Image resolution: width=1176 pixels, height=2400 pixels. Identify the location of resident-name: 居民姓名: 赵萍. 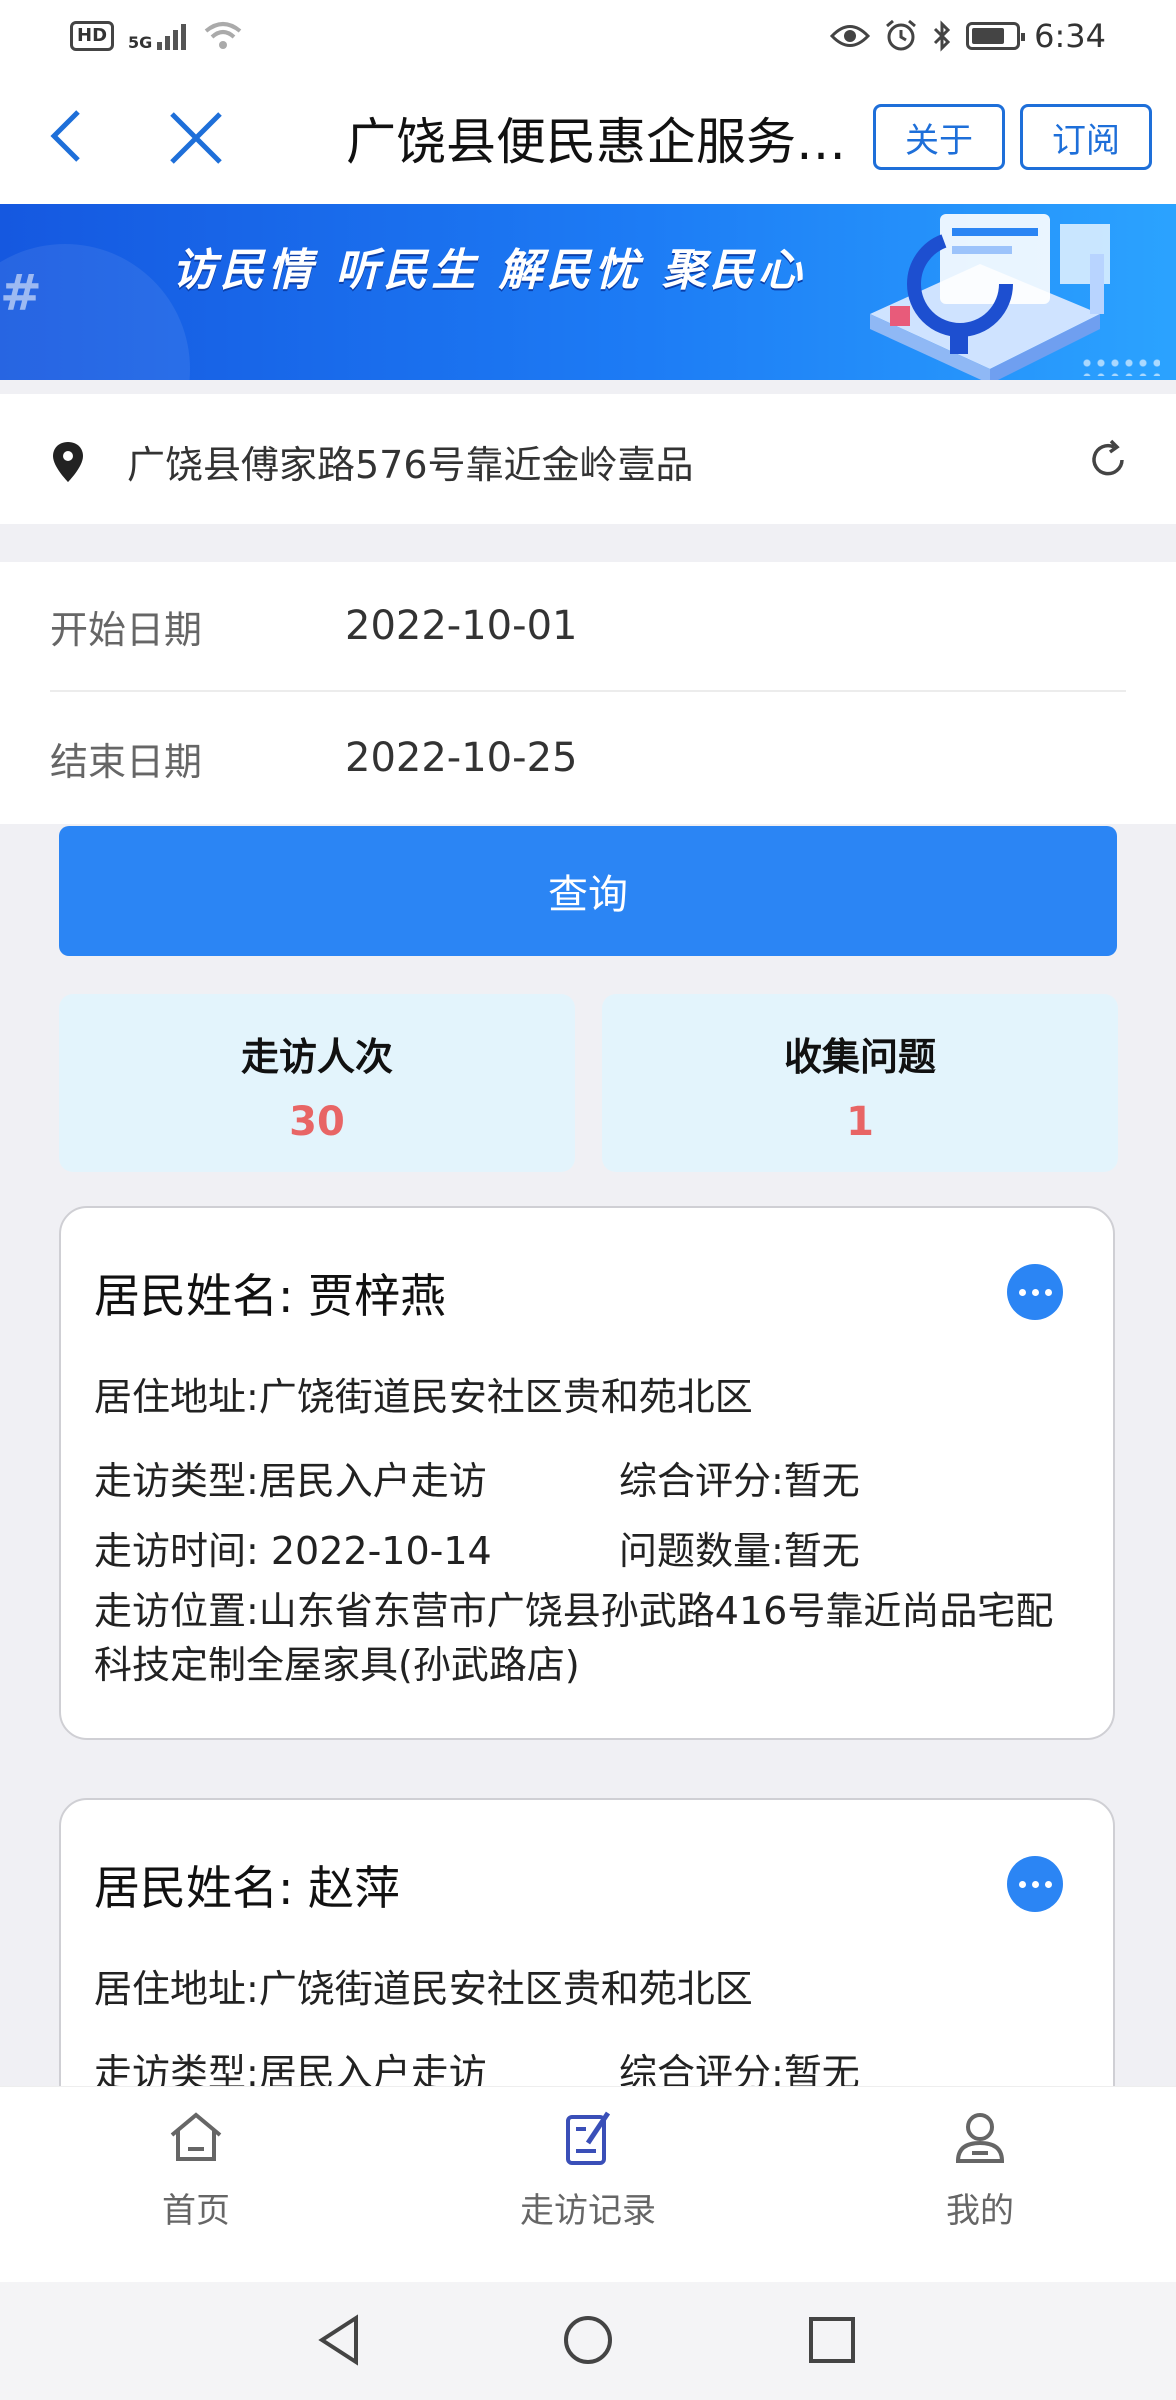
(247, 1888).